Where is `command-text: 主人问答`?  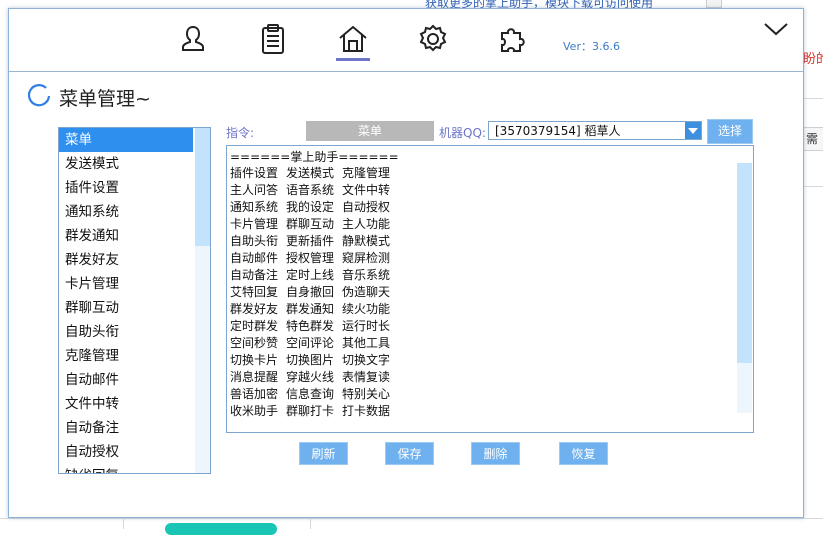 command-text: 主人问答 is located at coordinates (254, 190).